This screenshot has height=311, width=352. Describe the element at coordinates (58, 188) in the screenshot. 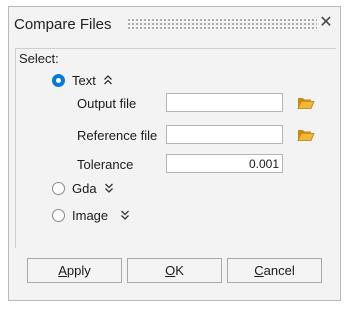

I see `radio-gda` at that location.